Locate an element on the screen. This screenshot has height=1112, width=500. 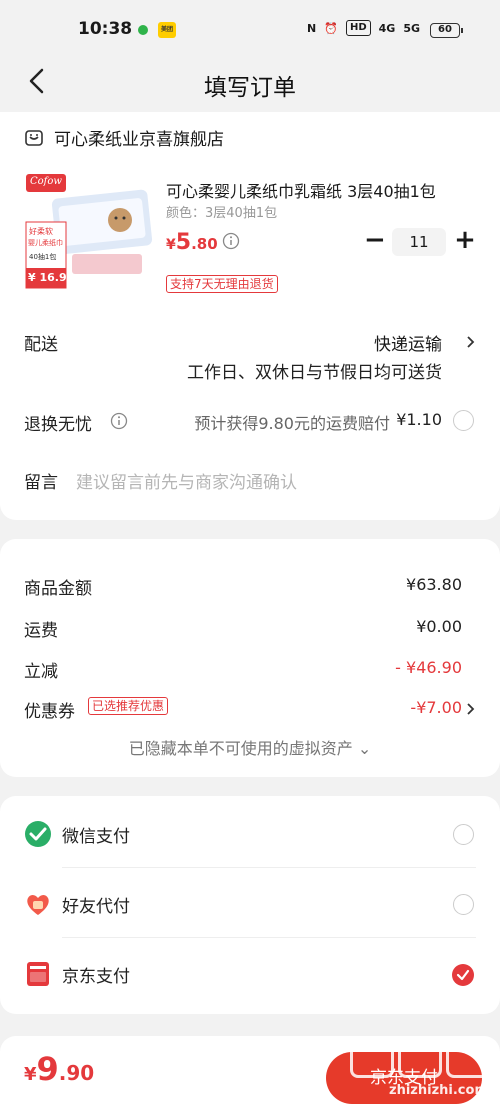
jd-pay-icon is located at coordinates (38, 974).